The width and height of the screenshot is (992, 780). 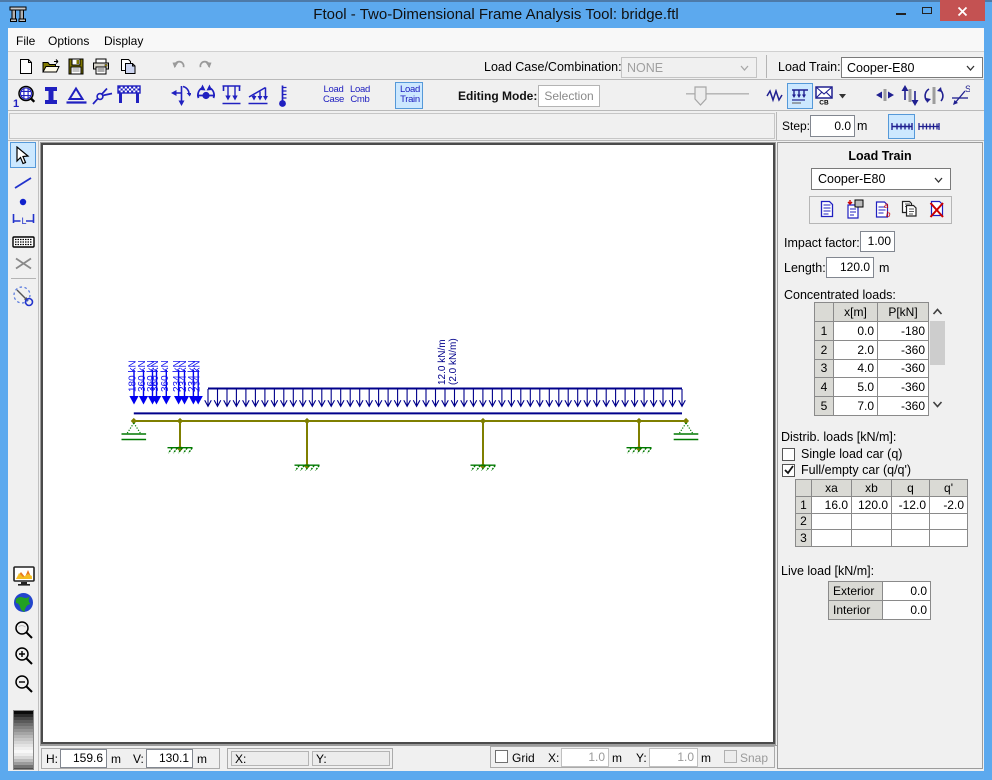 What do you see at coordinates (165, 376) in the screenshot?
I see `svg-text: 360 kN` at bounding box center [165, 376].